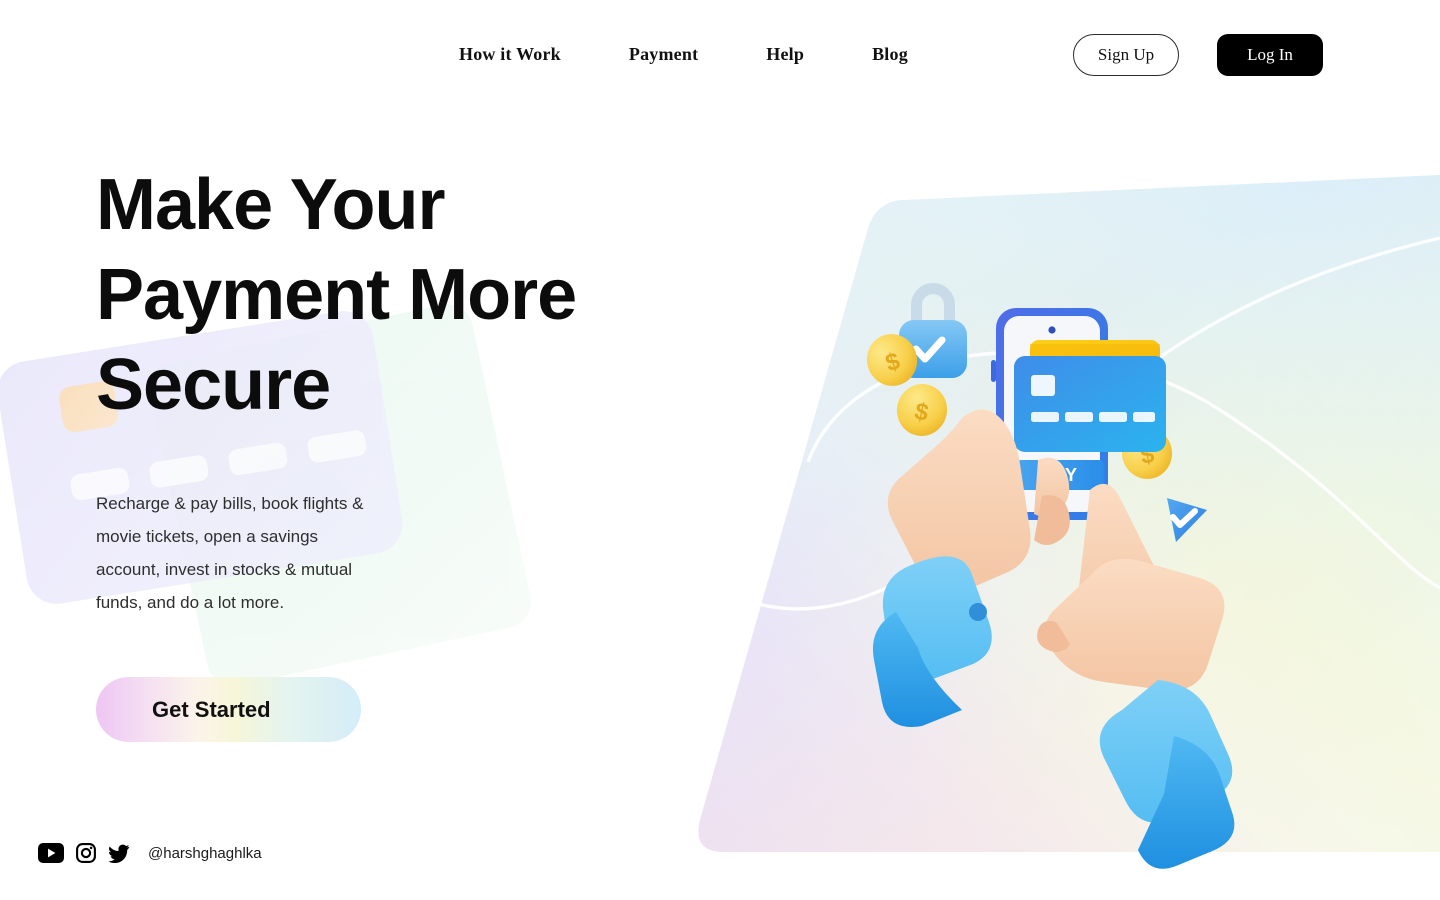 The width and height of the screenshot is (1440, 900). Describe the element at coordinates (890, 54) in the screenshot. I see `nav-link-blog: Blog` at that location.